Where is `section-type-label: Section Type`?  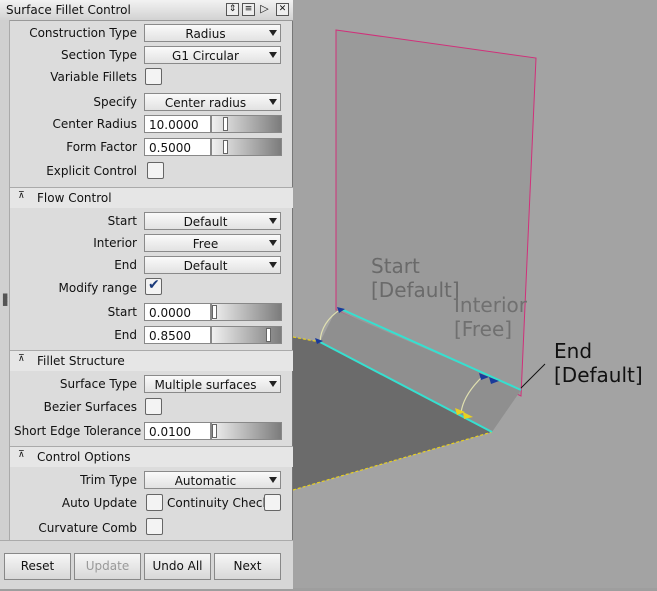 section-type-label: Section Type is located at coordinates (99, 55).